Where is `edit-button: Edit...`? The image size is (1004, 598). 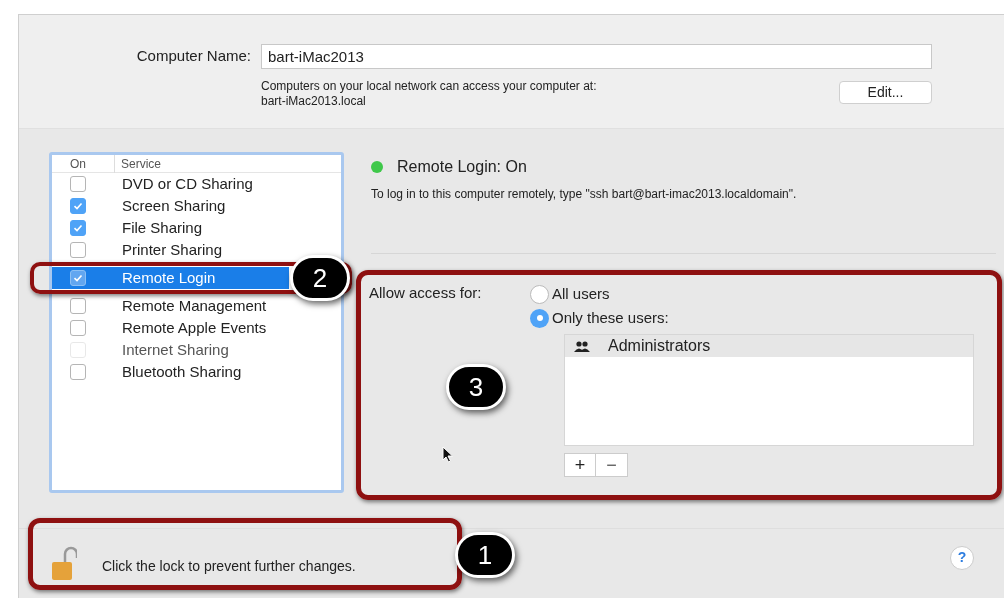
edit-button: Edit... is located at coordinates (885, 92).